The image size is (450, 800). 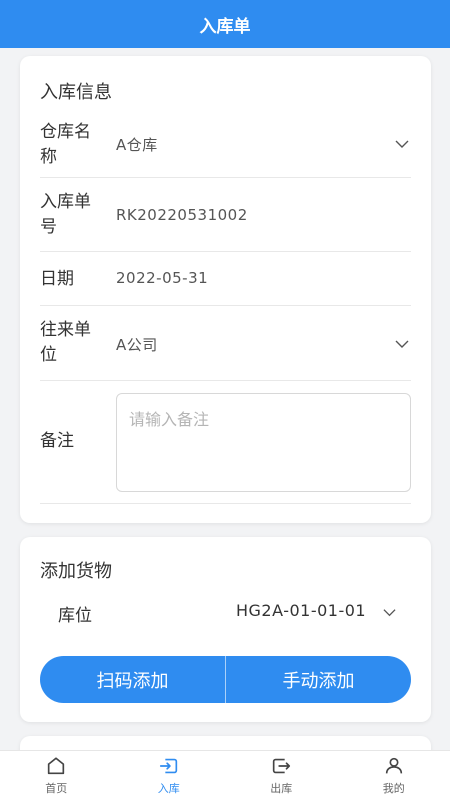 What do you see at coordinates (65, 144) in the screenshot?
I see `warehouse-label: 仓库名称` at bounding box center [65, 144].